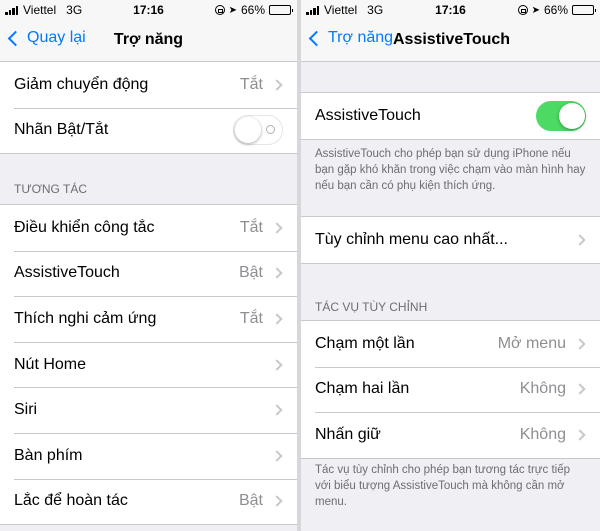 This screenshot has width=600, height=531. I want to click on row-label: Nút Home, so click(50, 364).